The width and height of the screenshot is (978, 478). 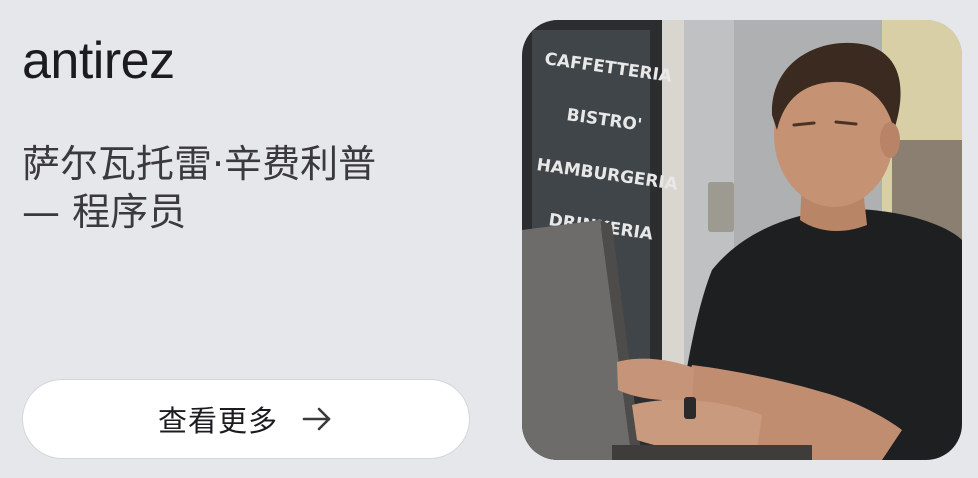 I want to click on subtitle-role: — 程序员, so click(x=104, y=212).